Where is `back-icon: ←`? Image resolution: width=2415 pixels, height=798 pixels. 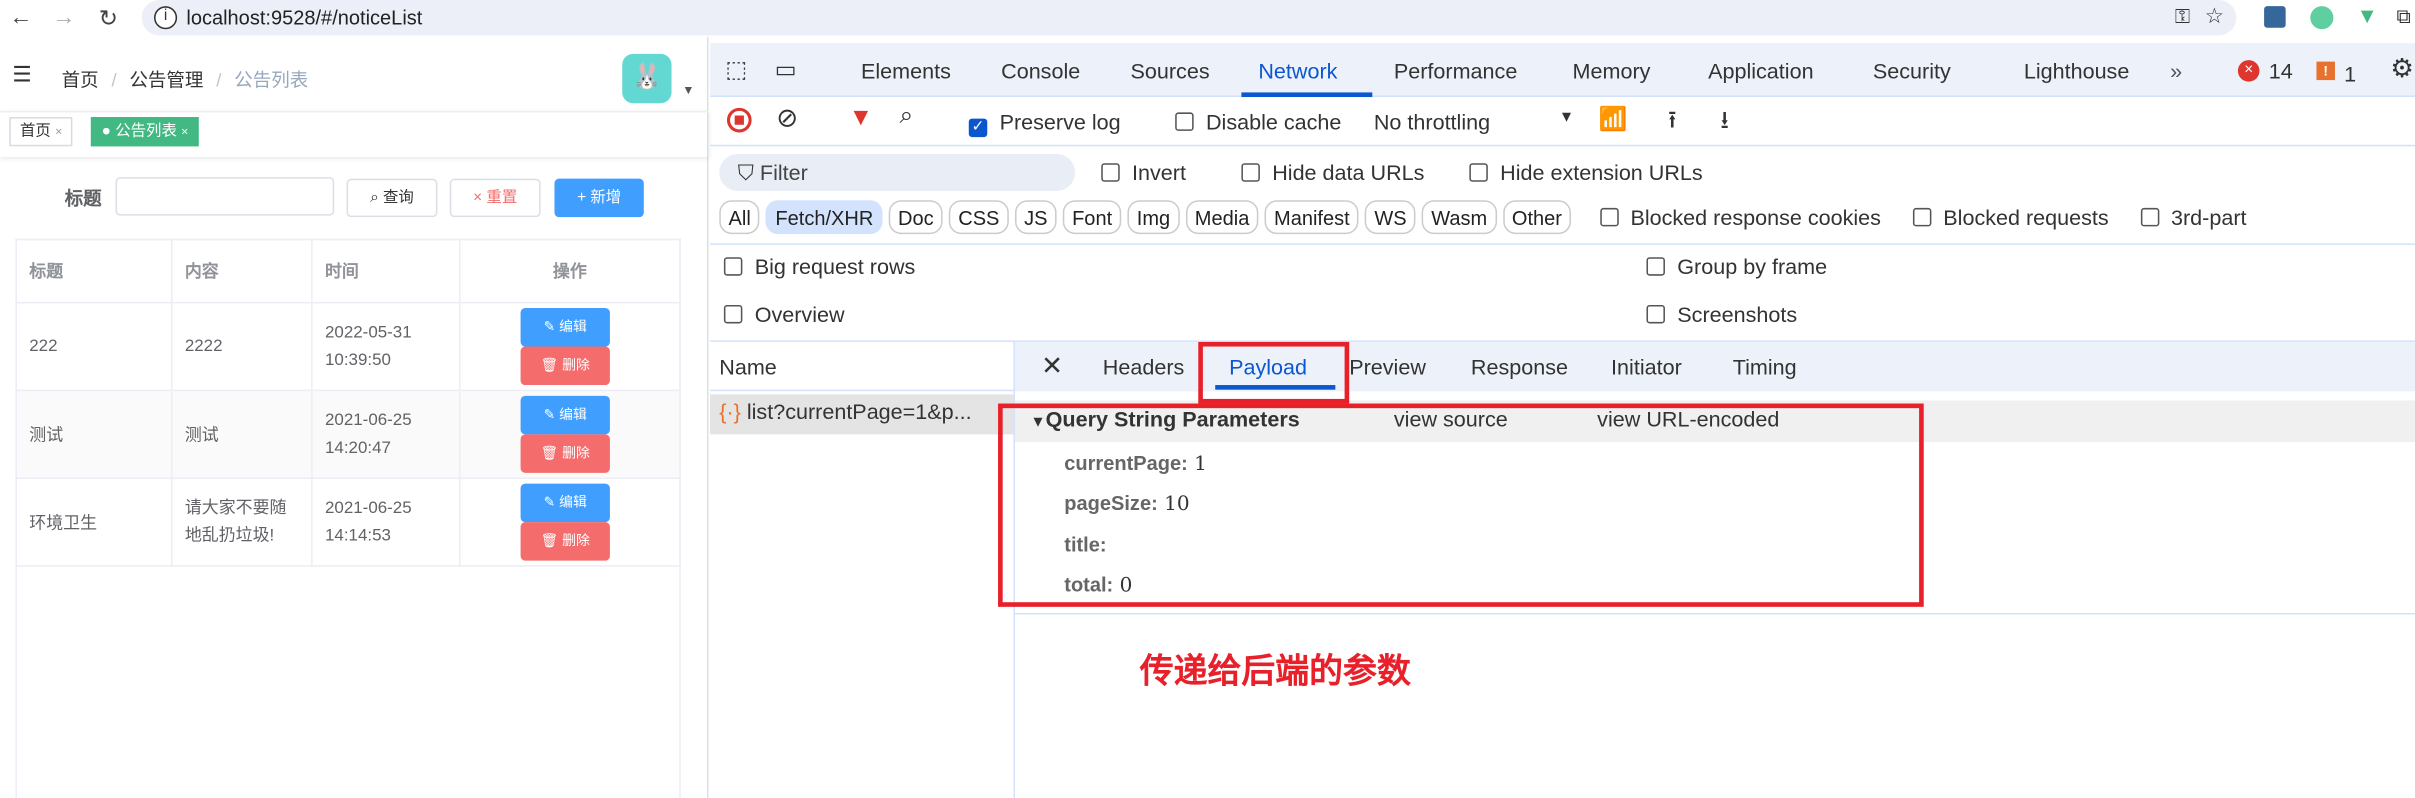
back-icon: ← is located at coordinates (20, 18).